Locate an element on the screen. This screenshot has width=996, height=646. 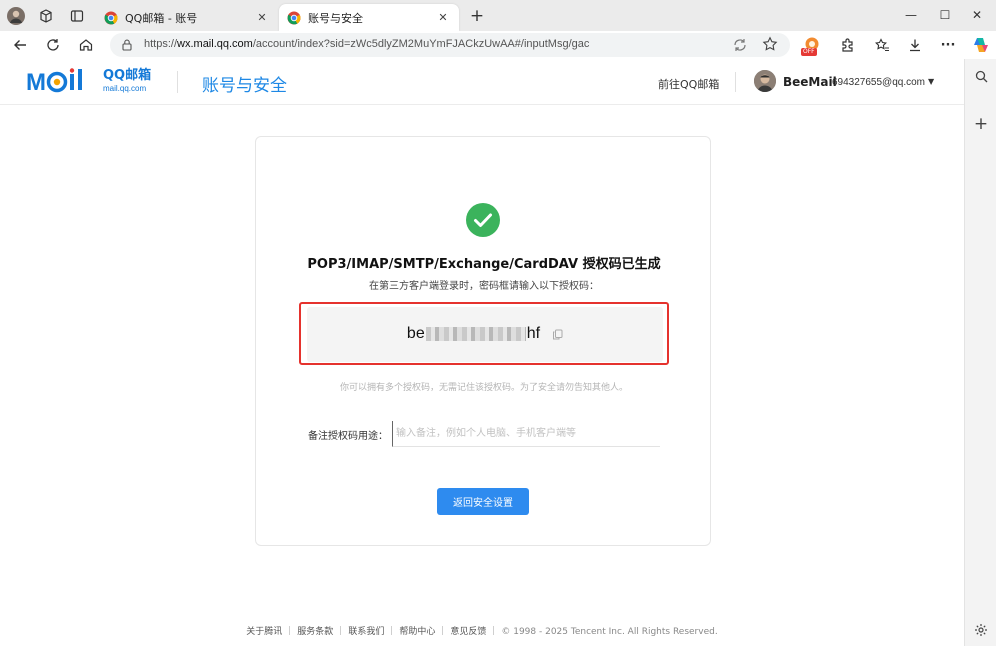
highlight-annotation is located at coordinates (484, 333).